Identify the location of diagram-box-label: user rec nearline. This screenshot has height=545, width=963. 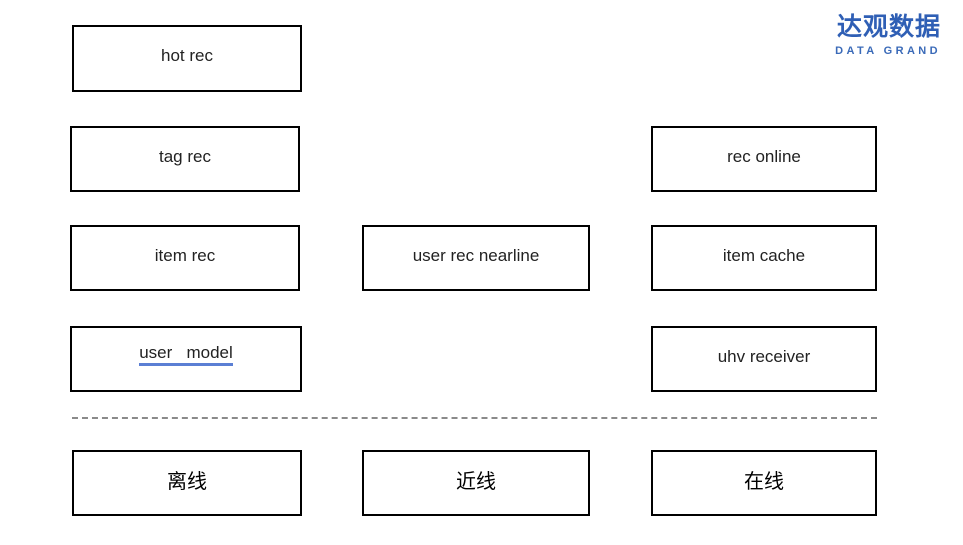
(476, 255).